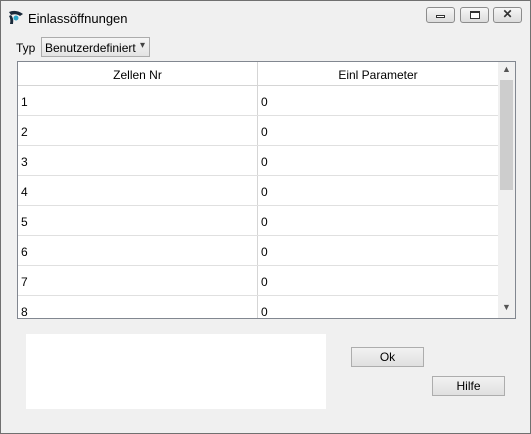 Image resolution: width=531 pixels, height=434 pixels. What do you see at coordinates (258, 307) in the screenshot?
I see `table-row: 8 0` at bounding box center [258, 307].